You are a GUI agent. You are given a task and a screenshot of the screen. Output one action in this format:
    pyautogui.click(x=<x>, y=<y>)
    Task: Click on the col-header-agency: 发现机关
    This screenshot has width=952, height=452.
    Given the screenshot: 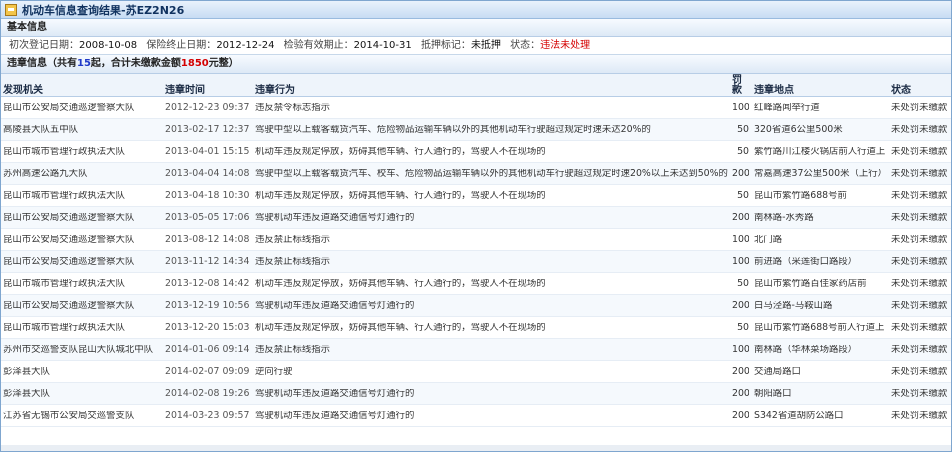 What is the action you would take?
    pyautogui.click(x=82, y=85)
    